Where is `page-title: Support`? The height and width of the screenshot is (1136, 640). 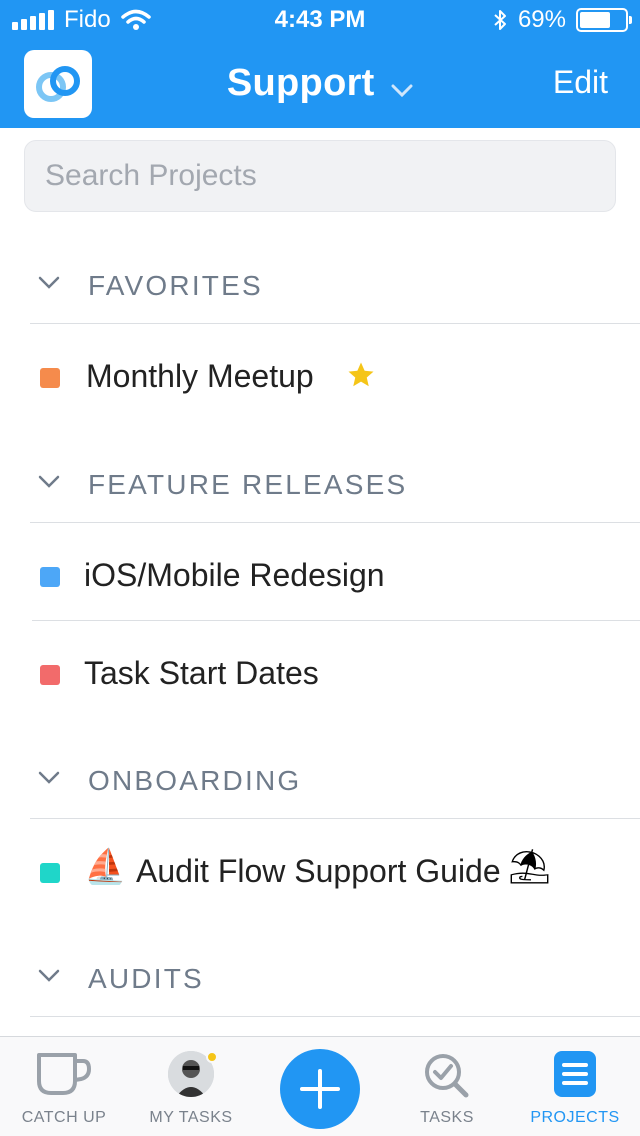
page-title: Support is located at coordinates (300, 83).